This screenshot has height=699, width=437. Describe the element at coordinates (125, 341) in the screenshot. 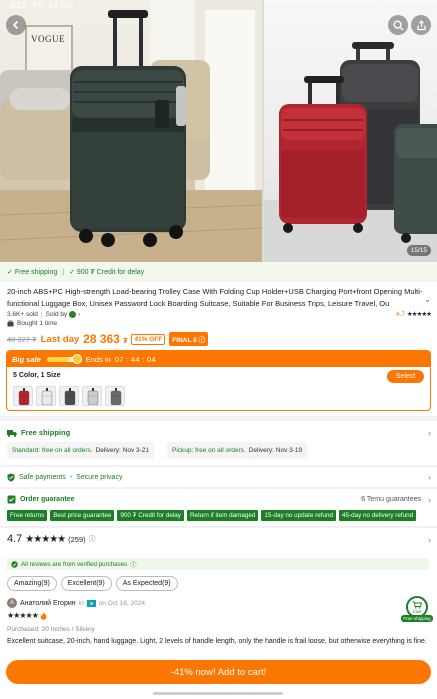

I see `currency-symbol: ₮` at that location.